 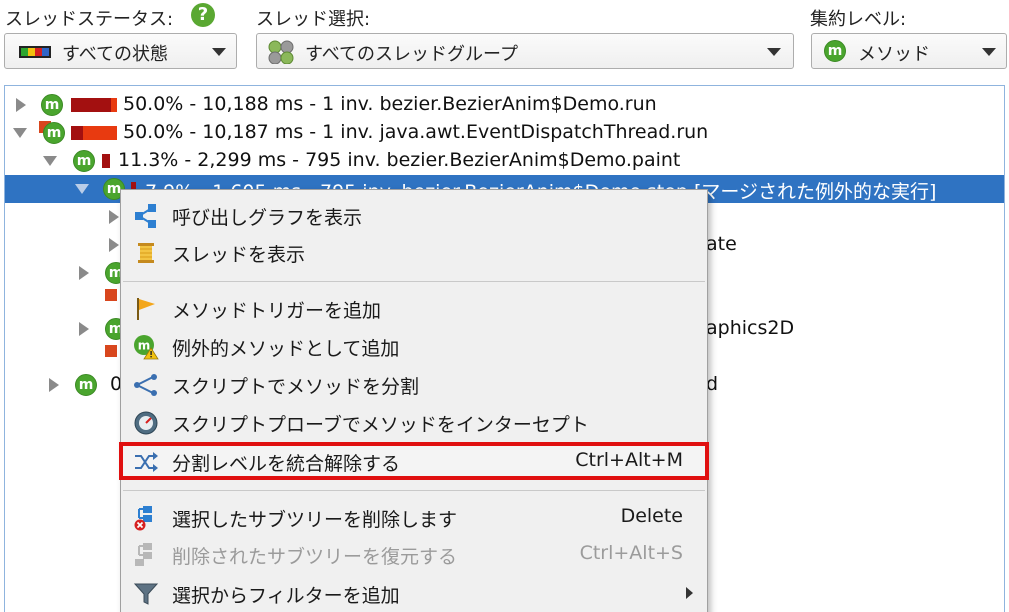 What do you see at coordinates (145, 216) in the screenshot?
I see `call-graph-icon` at bounding box center [145, 216].